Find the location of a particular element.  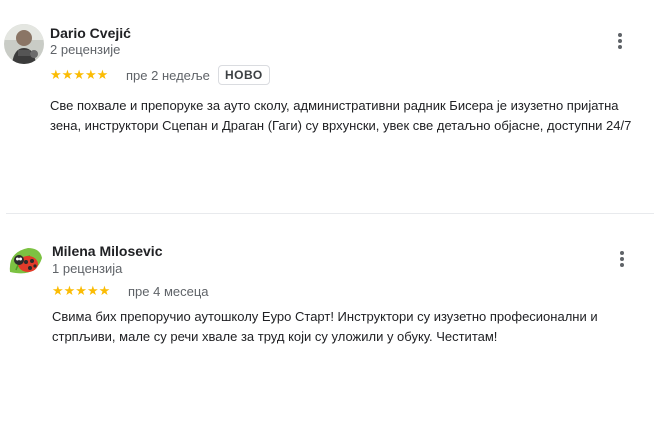

reviewer-review-count: 1 рецензија is located at coordinates (87, 268).